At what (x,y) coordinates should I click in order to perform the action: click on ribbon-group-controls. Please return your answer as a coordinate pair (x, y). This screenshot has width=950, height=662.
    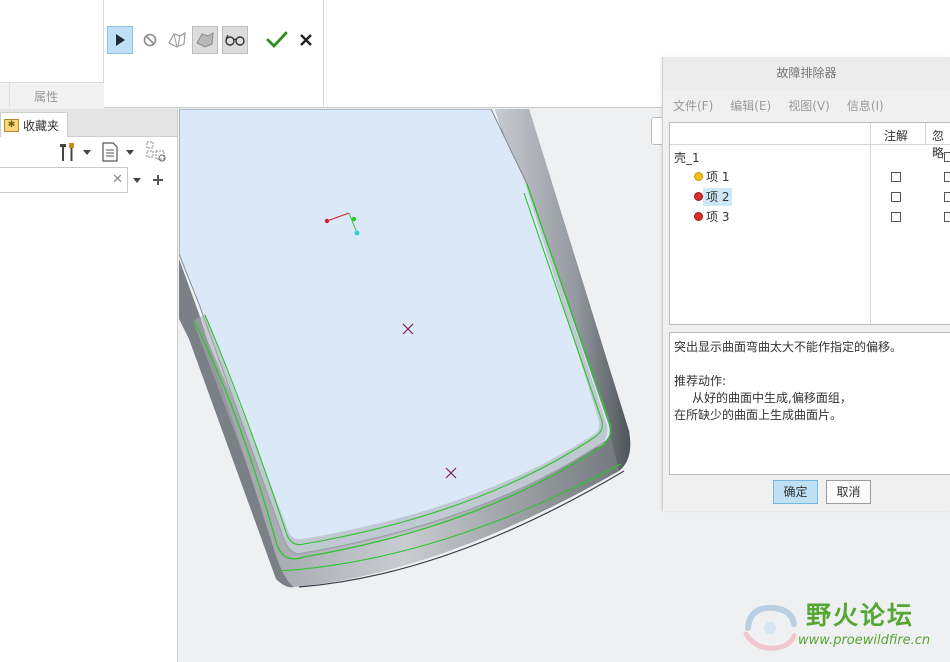
    Looking at the image, I should click on (214, 54).